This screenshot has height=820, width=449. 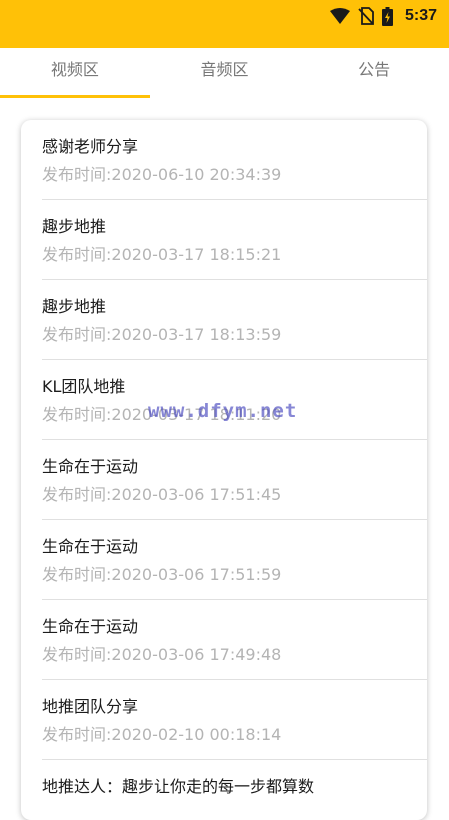 What do you see at coordinates (162, 334) in the screenshot?
I see `item-time: 发布时间:2020-03-17 18:13:59` at bounding box center [162, 334].